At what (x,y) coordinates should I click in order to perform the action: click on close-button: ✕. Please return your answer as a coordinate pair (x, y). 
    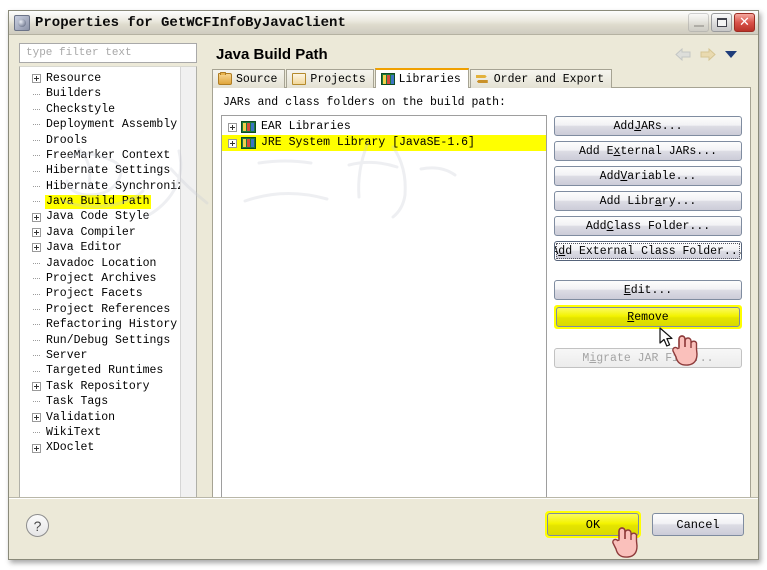
    Looking at the image, I should click on (744, 22).